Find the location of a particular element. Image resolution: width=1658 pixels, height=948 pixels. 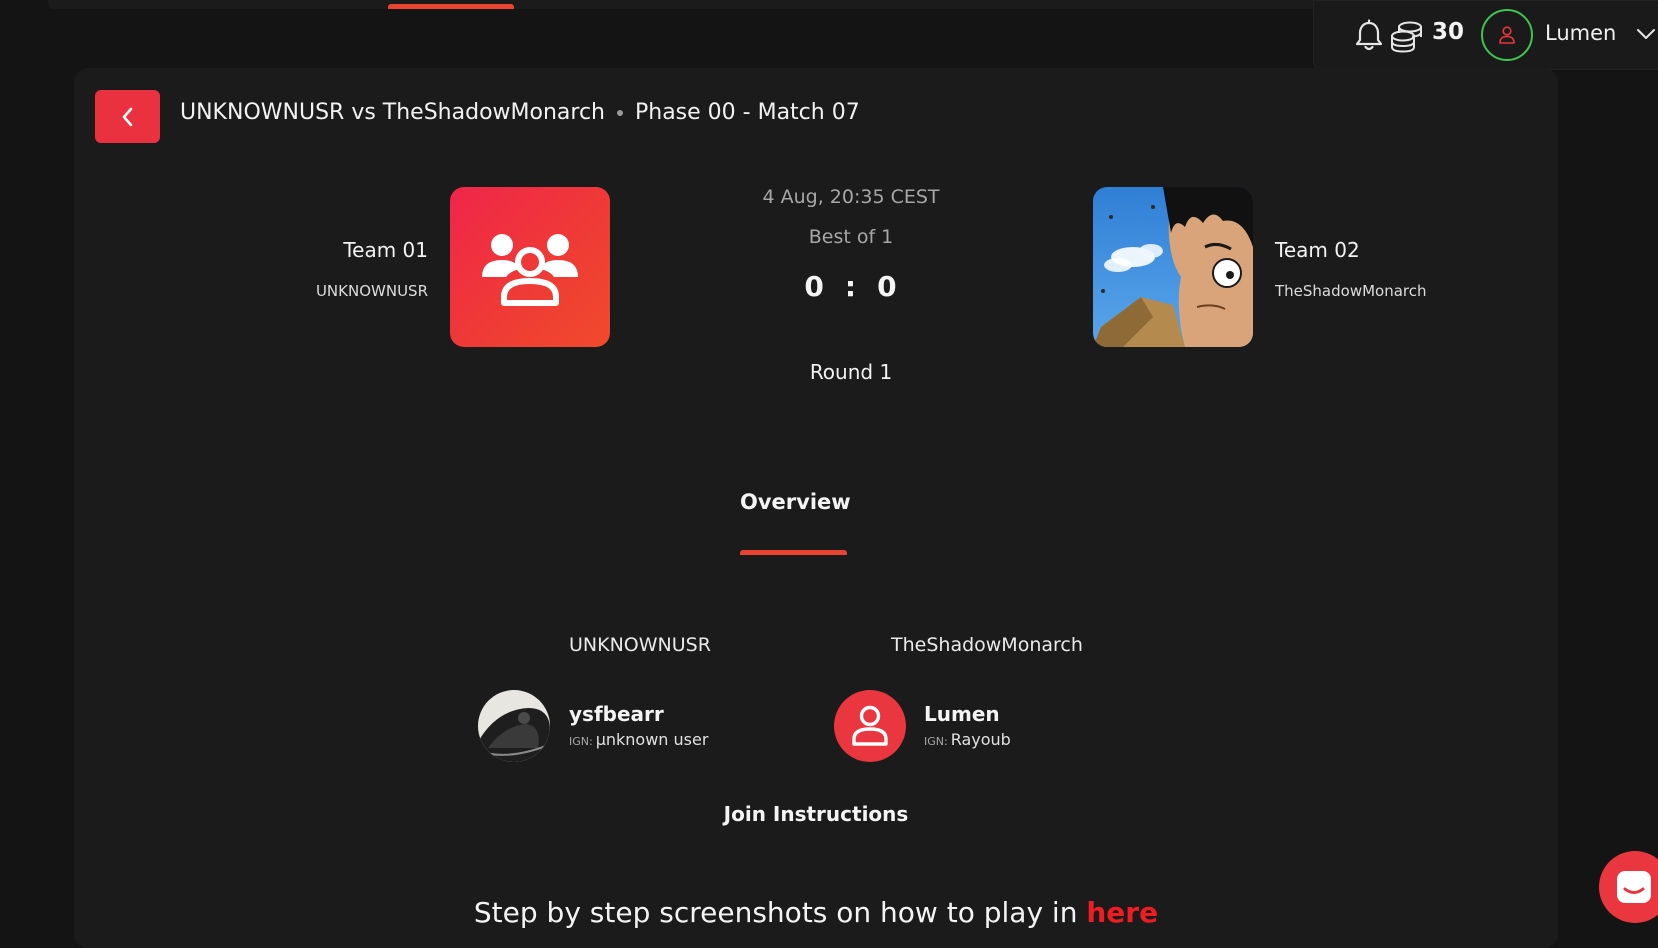

ign-value: µnknown user is located at coordinates (652, 739).